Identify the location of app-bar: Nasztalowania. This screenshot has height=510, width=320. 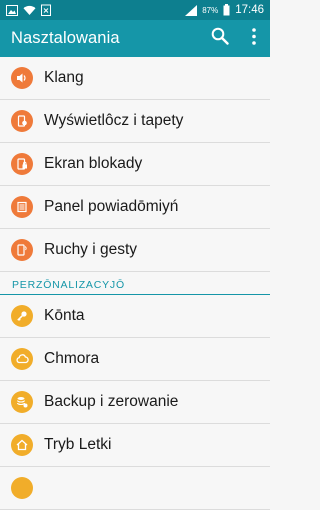
(135, 38).